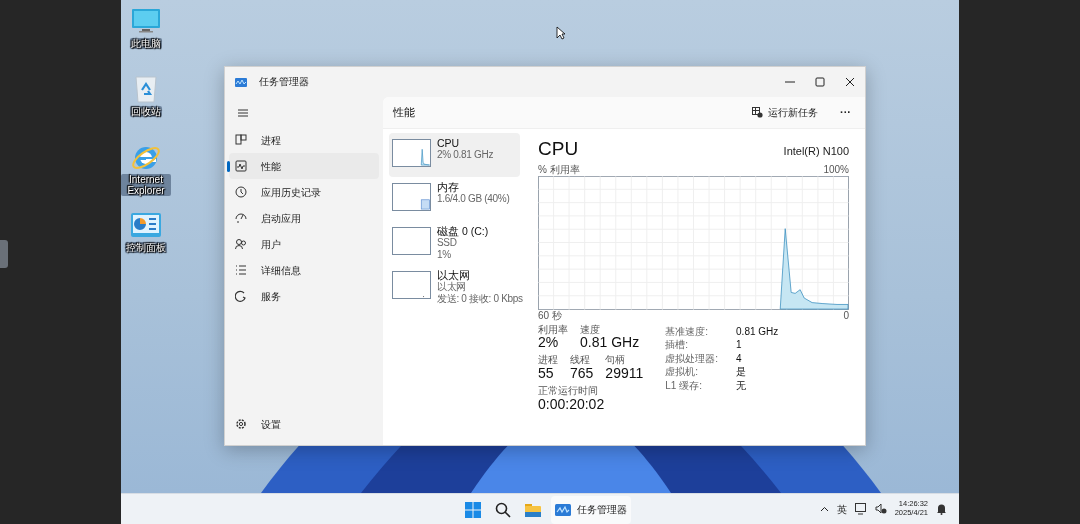  Describe the element at coordinates (610, 343) in the screenshot. I see `stat-value: 0.81 GHz` at that location.